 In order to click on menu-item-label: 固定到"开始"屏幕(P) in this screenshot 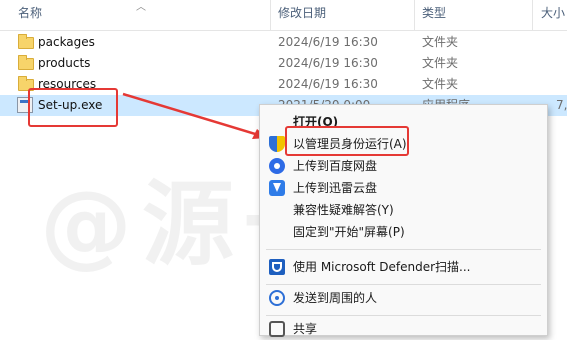, I will do `click(349, 232)`.